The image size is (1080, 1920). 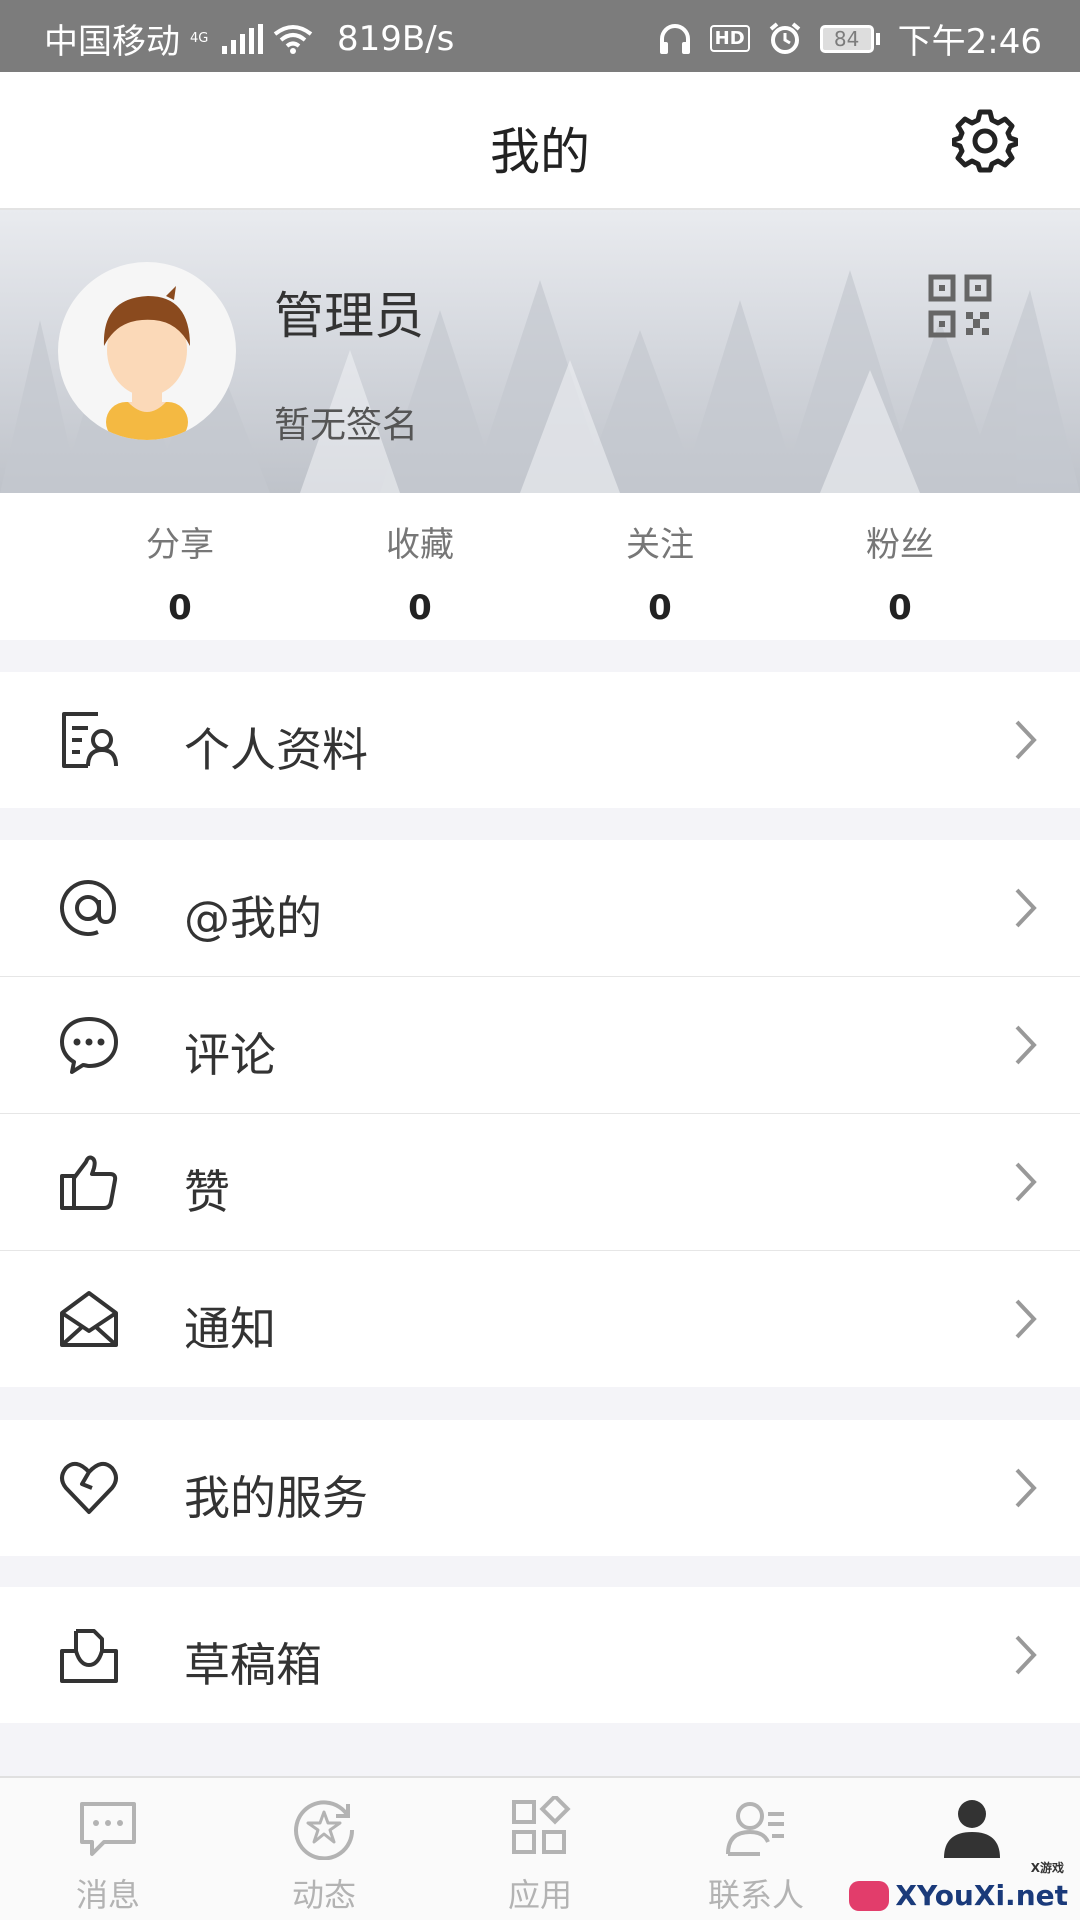 What do you see at coordinates (755, 1895) in the screenshot?
I see `tab-label: 联系人` at bounding box center [755, 1895].